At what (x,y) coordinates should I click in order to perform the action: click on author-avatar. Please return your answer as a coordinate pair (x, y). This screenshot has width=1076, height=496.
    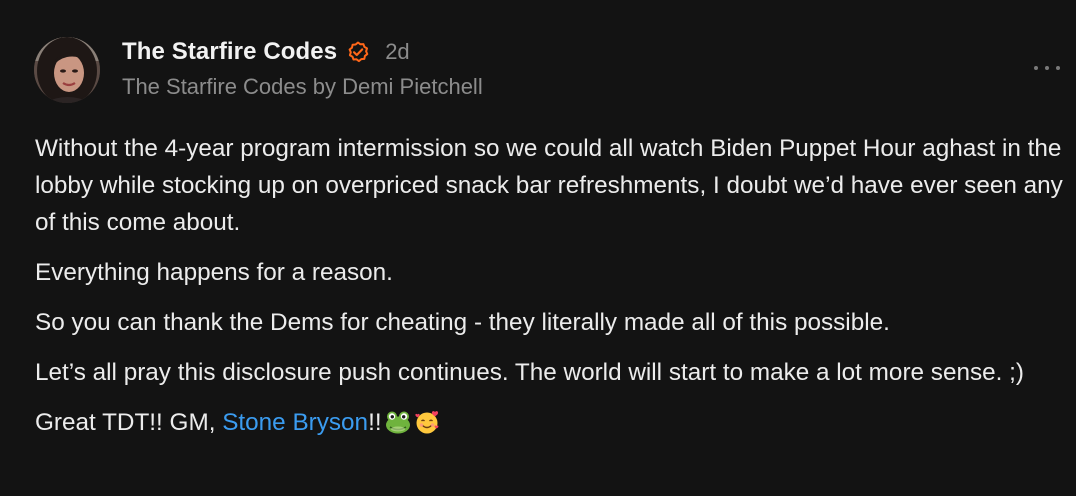
    Looking at the image, I should click on (67, 70).